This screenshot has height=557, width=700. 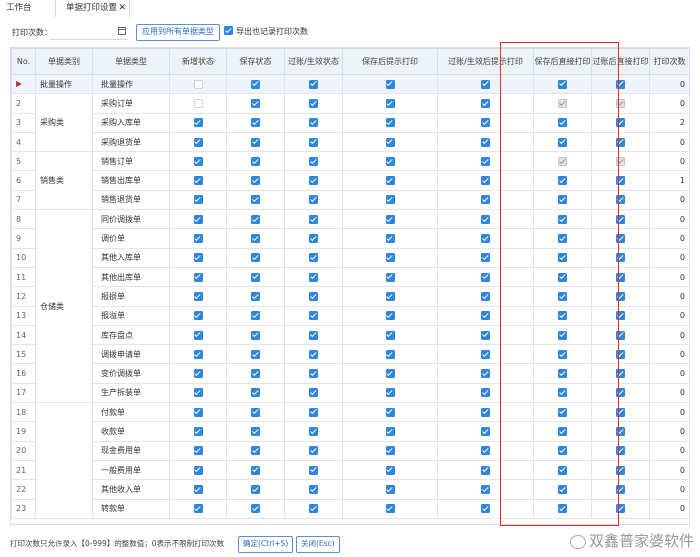 What do you see at coordinates (350, 277) in the screenshot?
I see `table-row: 11 其他出库单 0` at bounding box center [350, 277].